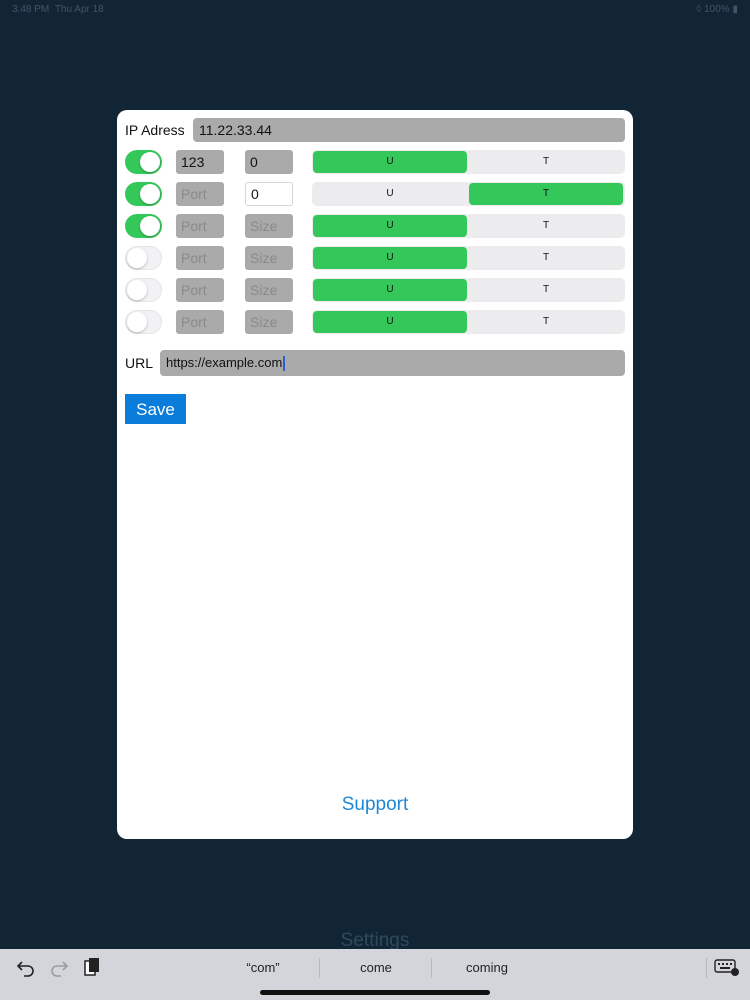  I want to click on status-bar: 3:48 PM Thu Apr 18 ◊ 100% ▮, so click(375, 9).